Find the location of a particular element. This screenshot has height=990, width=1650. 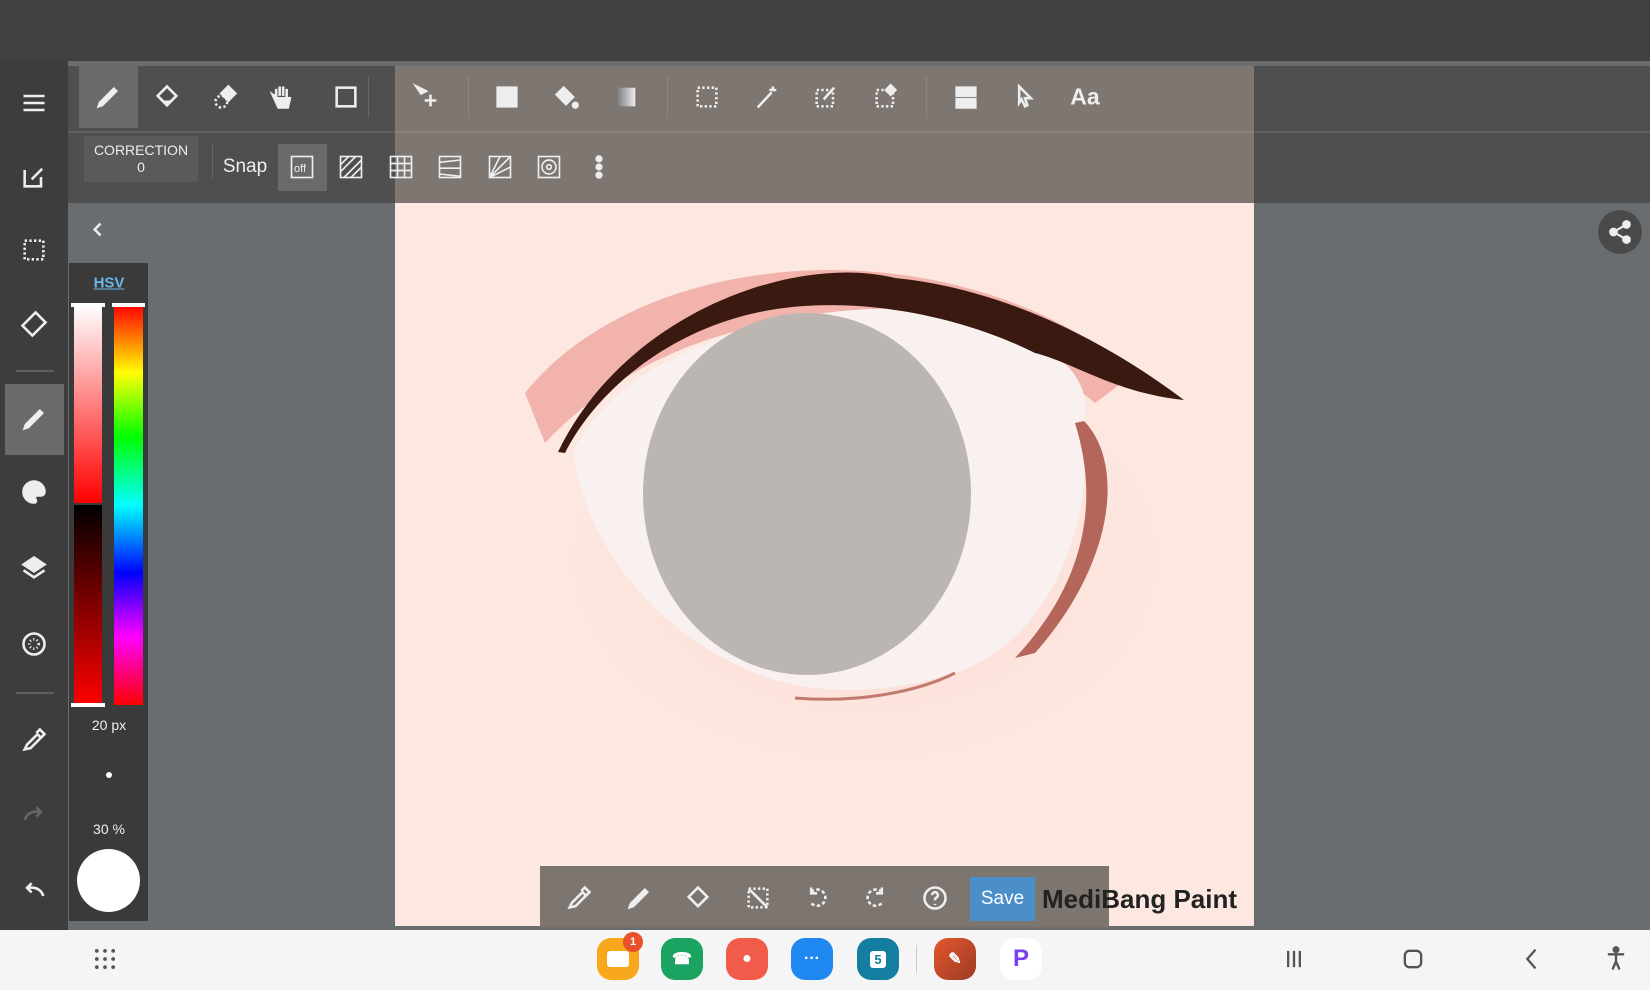

save-button: Save is located at coordinates (1002, 899).